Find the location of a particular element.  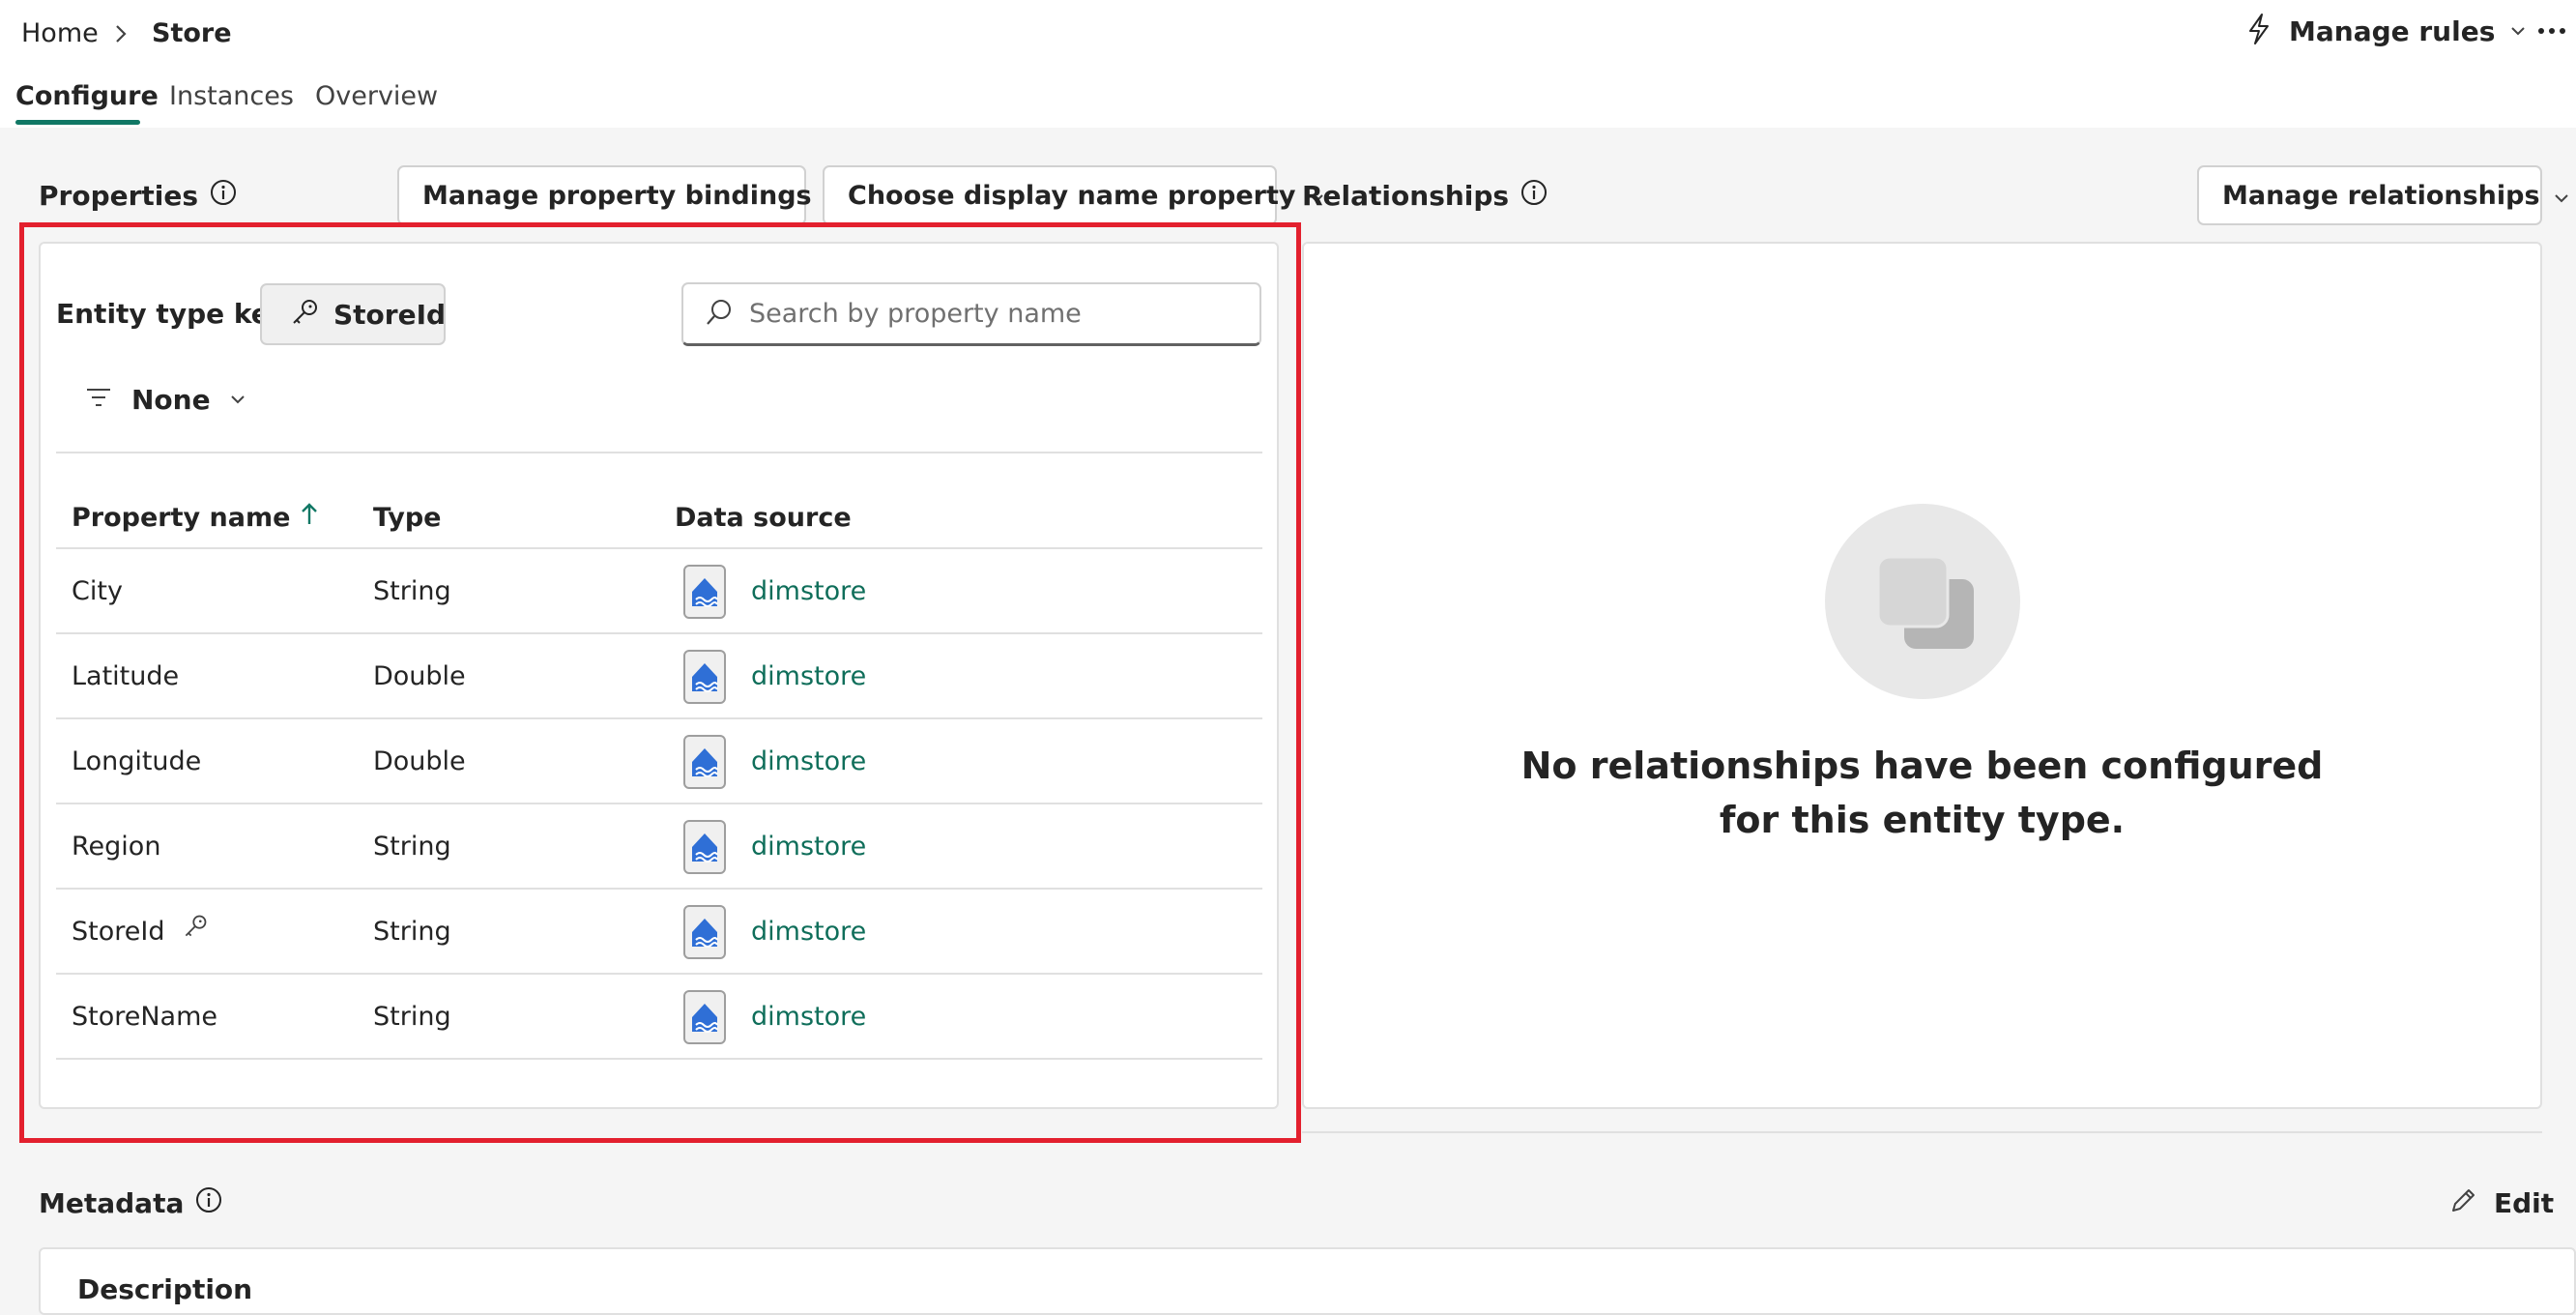

manage-relationships-label: Manage relationships is located at coordinates (2381, 195).